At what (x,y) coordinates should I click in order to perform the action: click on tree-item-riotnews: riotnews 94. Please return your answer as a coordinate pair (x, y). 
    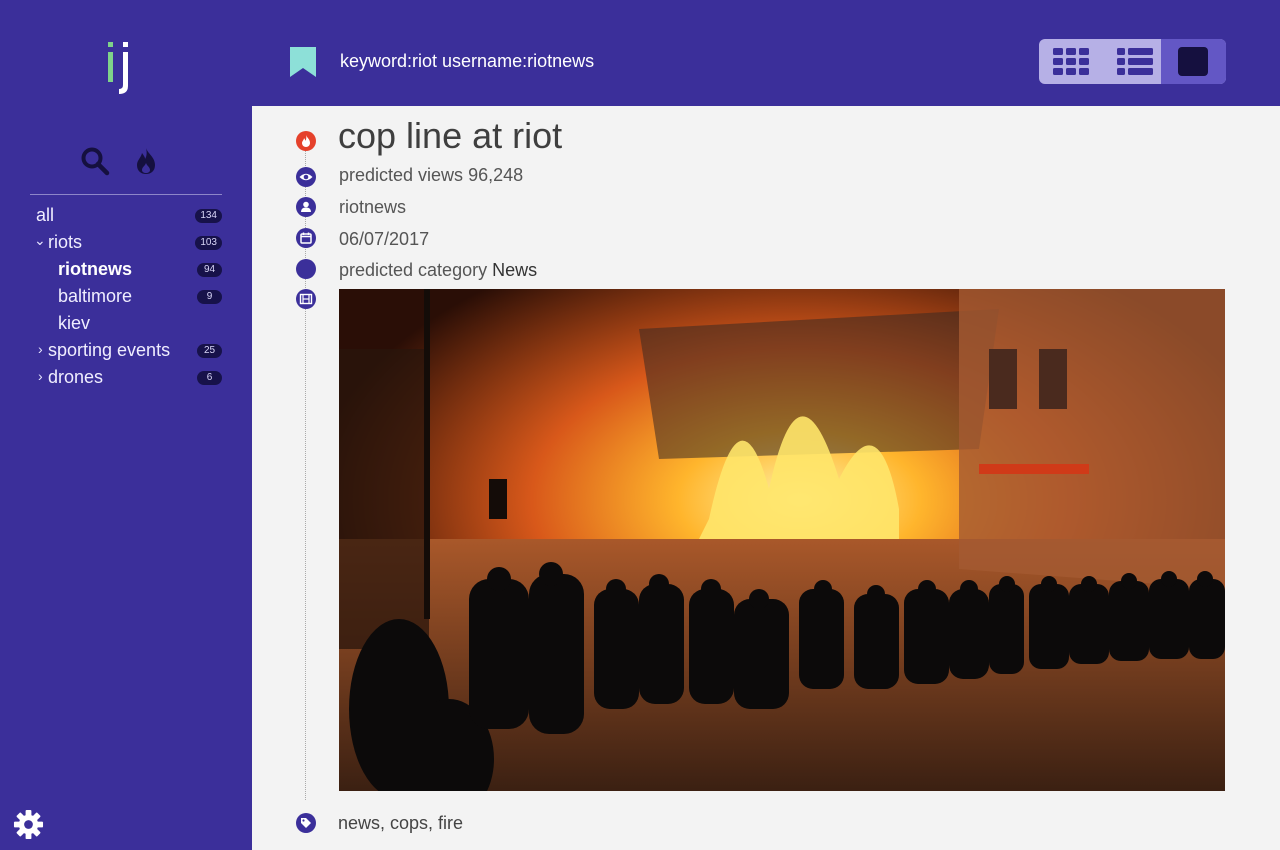
    Looking at the image, I should click on (126, 269).